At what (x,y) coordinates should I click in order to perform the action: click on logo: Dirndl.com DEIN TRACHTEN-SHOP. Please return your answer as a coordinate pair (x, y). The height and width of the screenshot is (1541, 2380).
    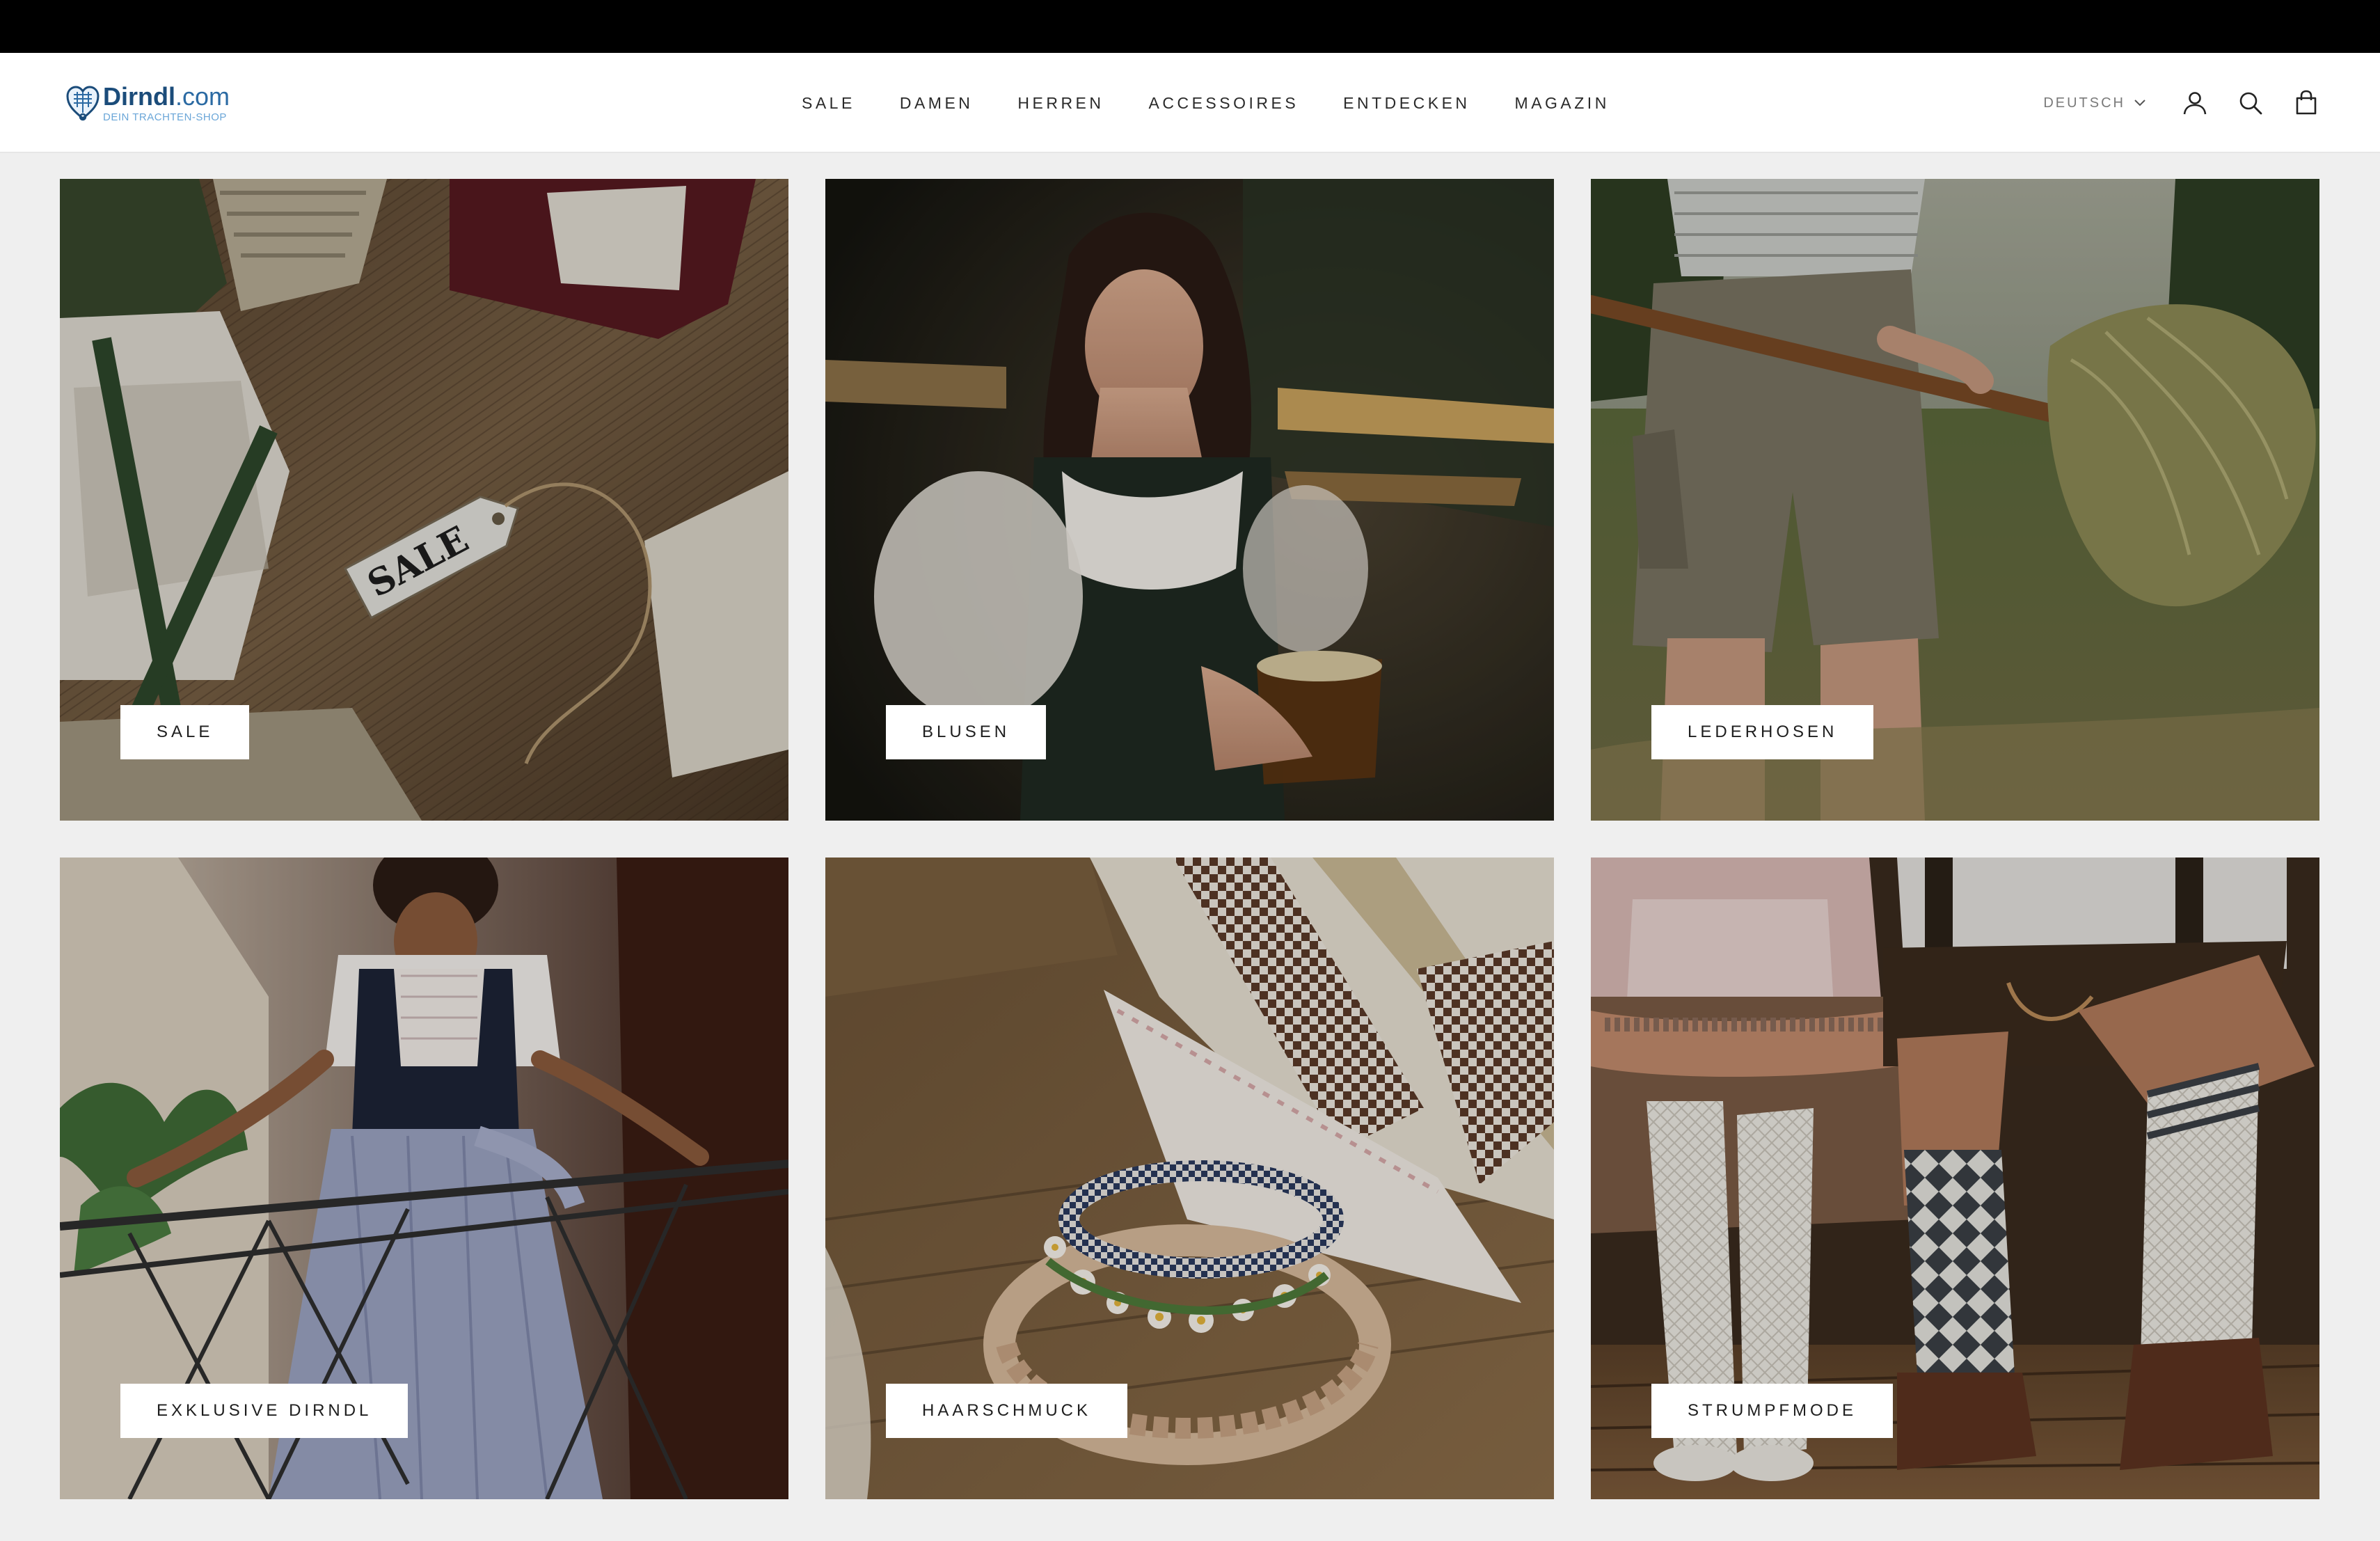
    Looking at the image, I should click on (155, 103).